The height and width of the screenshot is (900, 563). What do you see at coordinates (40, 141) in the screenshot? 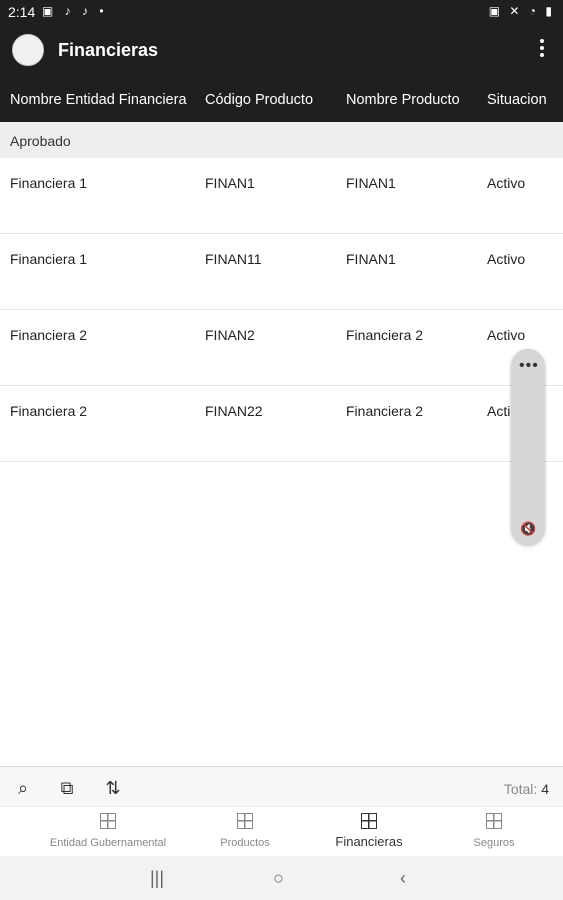
I see `group-label: Aprobado` at bounding box center [40, 141].